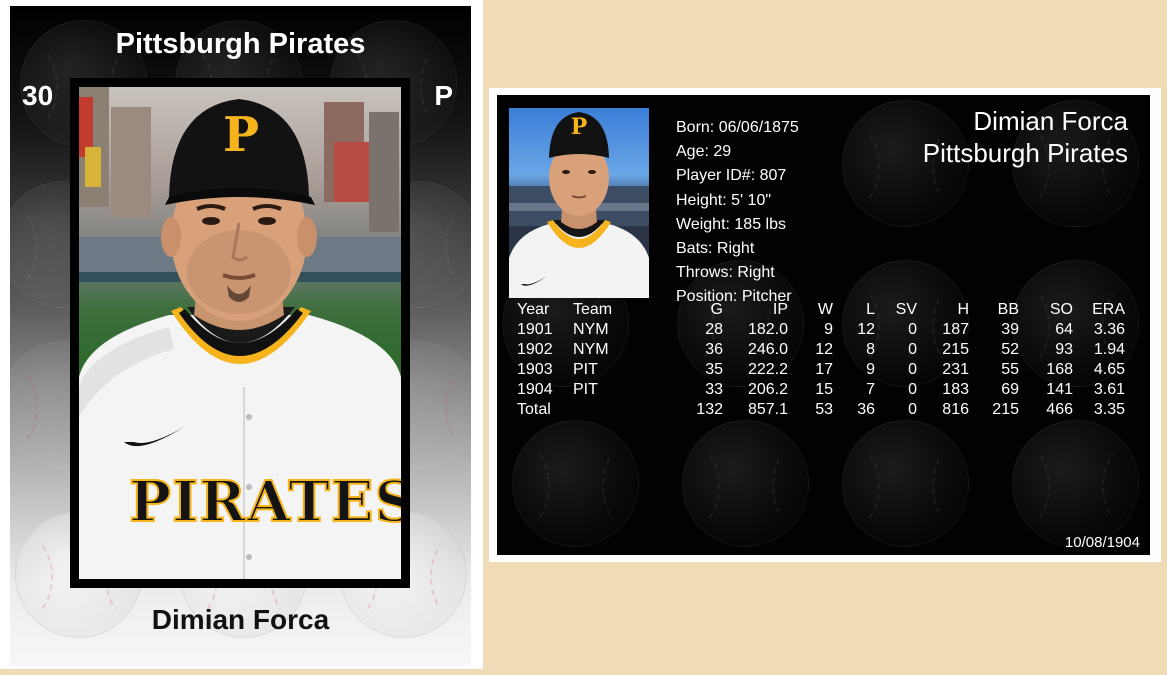 The height and width of the screenshot is (675, 1167). Describe the element at coordinates (870, 309) in the screenshot. I see `stats-header-l: L` at that location.